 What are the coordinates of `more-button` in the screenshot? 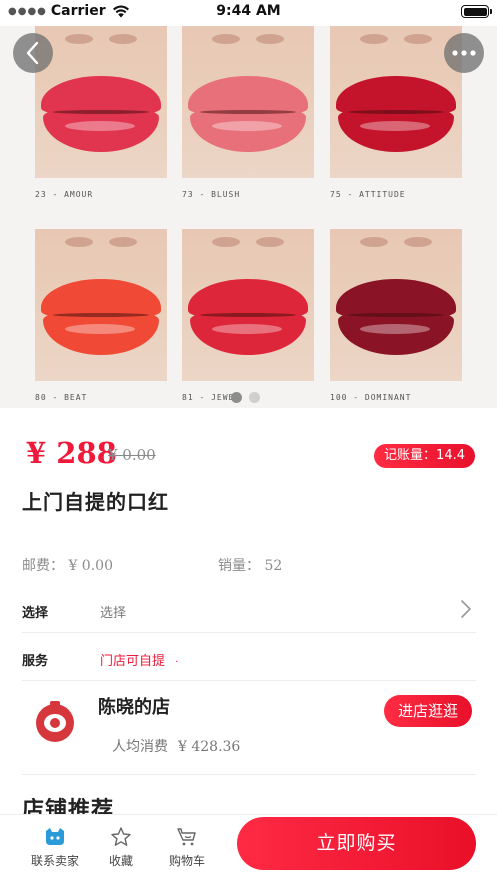 It's located at (464, 53).